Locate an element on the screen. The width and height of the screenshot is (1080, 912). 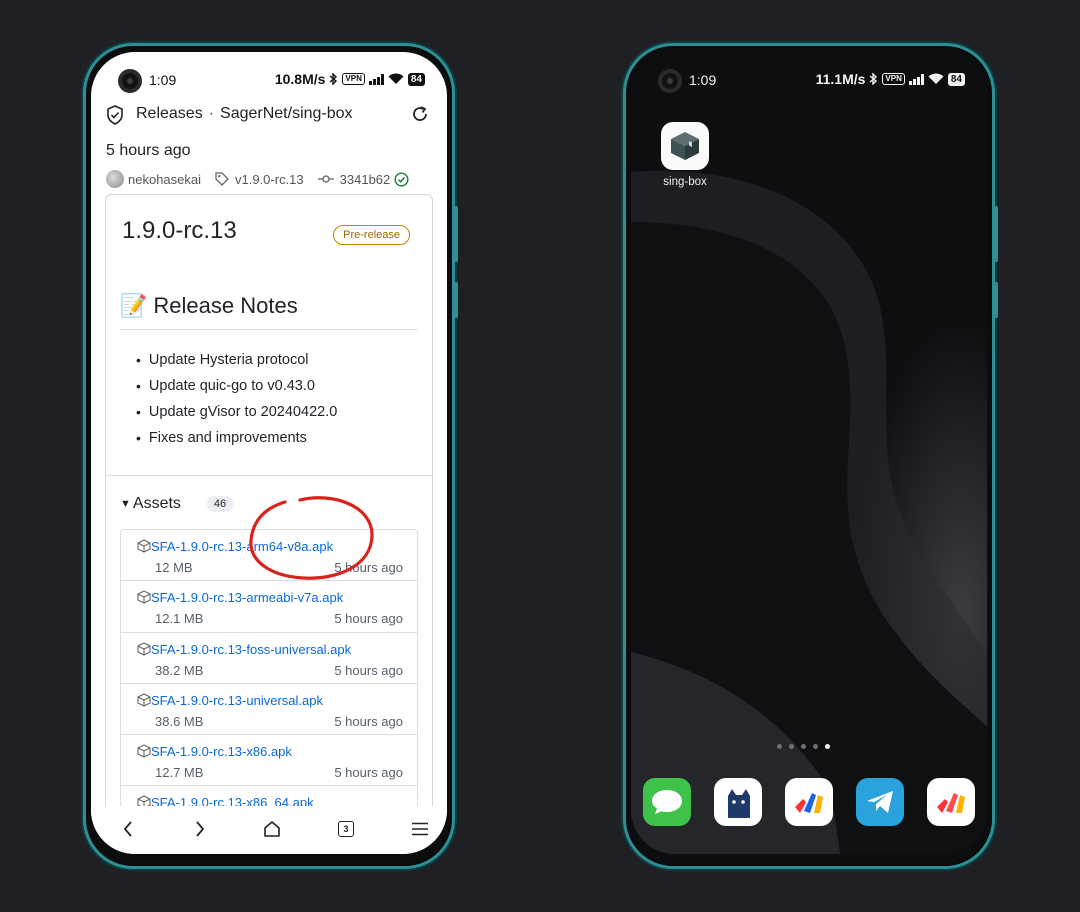
asset-size: 12.1 MB is located at coordinates (179, 619).